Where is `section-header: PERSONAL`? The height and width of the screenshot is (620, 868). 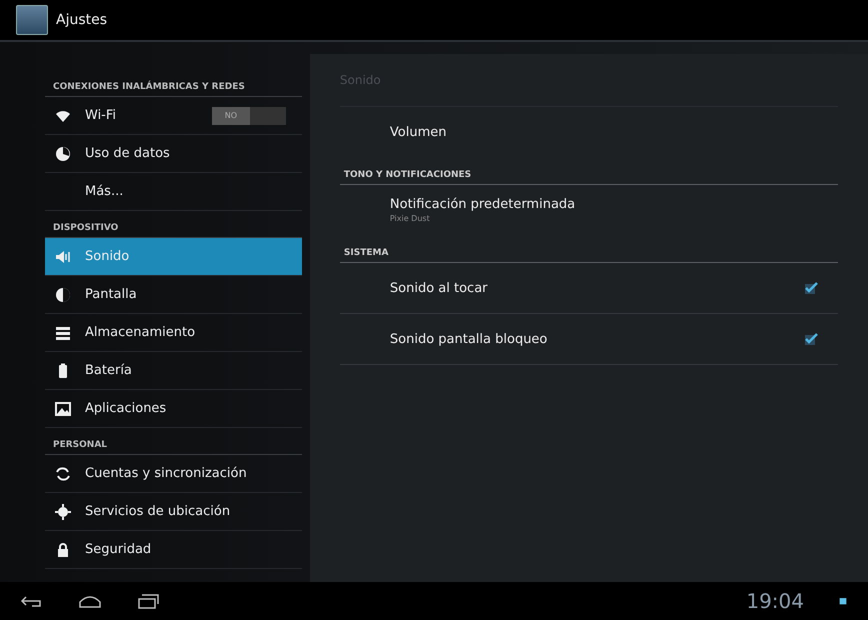
section-header: PERSONAL is located at coordinates (173, 441).